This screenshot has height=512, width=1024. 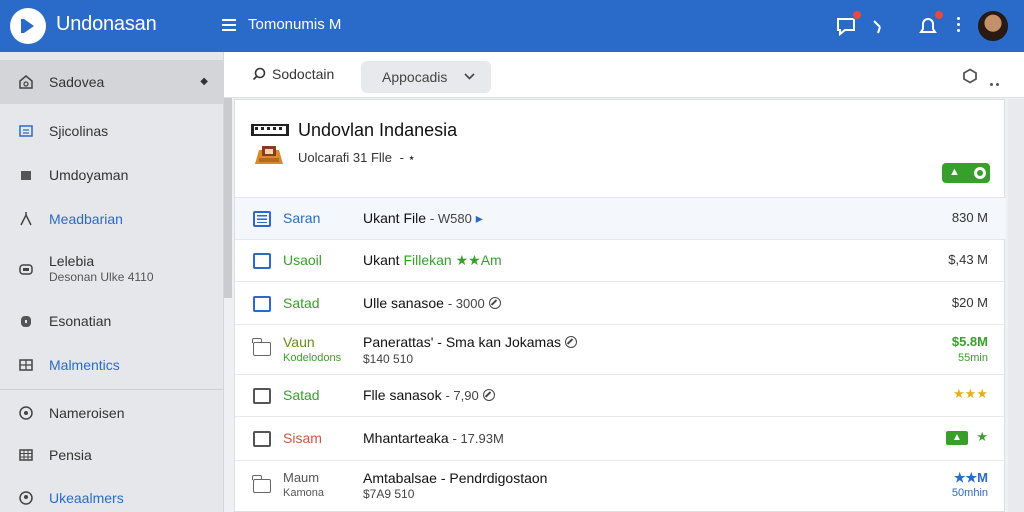 I want to click on row-file: Ukant File - W580 ▸, so click(x=423, y=218).